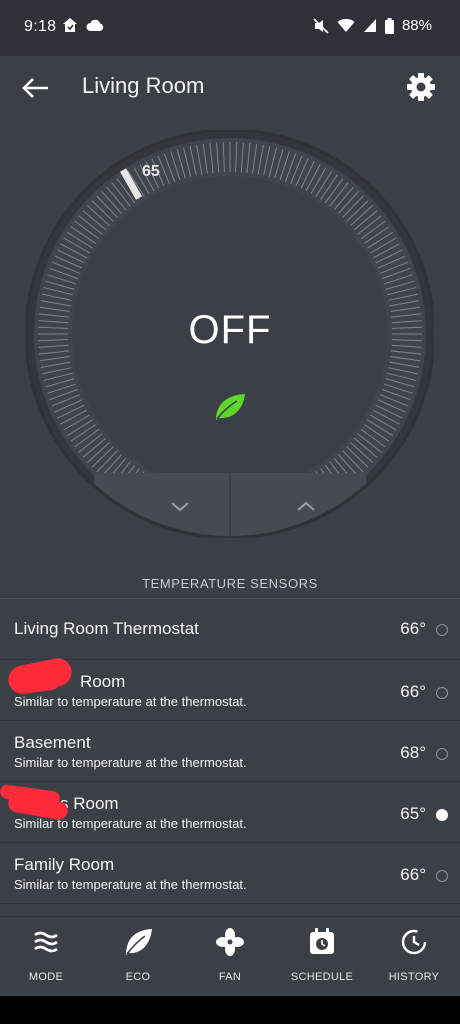  I want to click on fan-icon, so click(230, 942).